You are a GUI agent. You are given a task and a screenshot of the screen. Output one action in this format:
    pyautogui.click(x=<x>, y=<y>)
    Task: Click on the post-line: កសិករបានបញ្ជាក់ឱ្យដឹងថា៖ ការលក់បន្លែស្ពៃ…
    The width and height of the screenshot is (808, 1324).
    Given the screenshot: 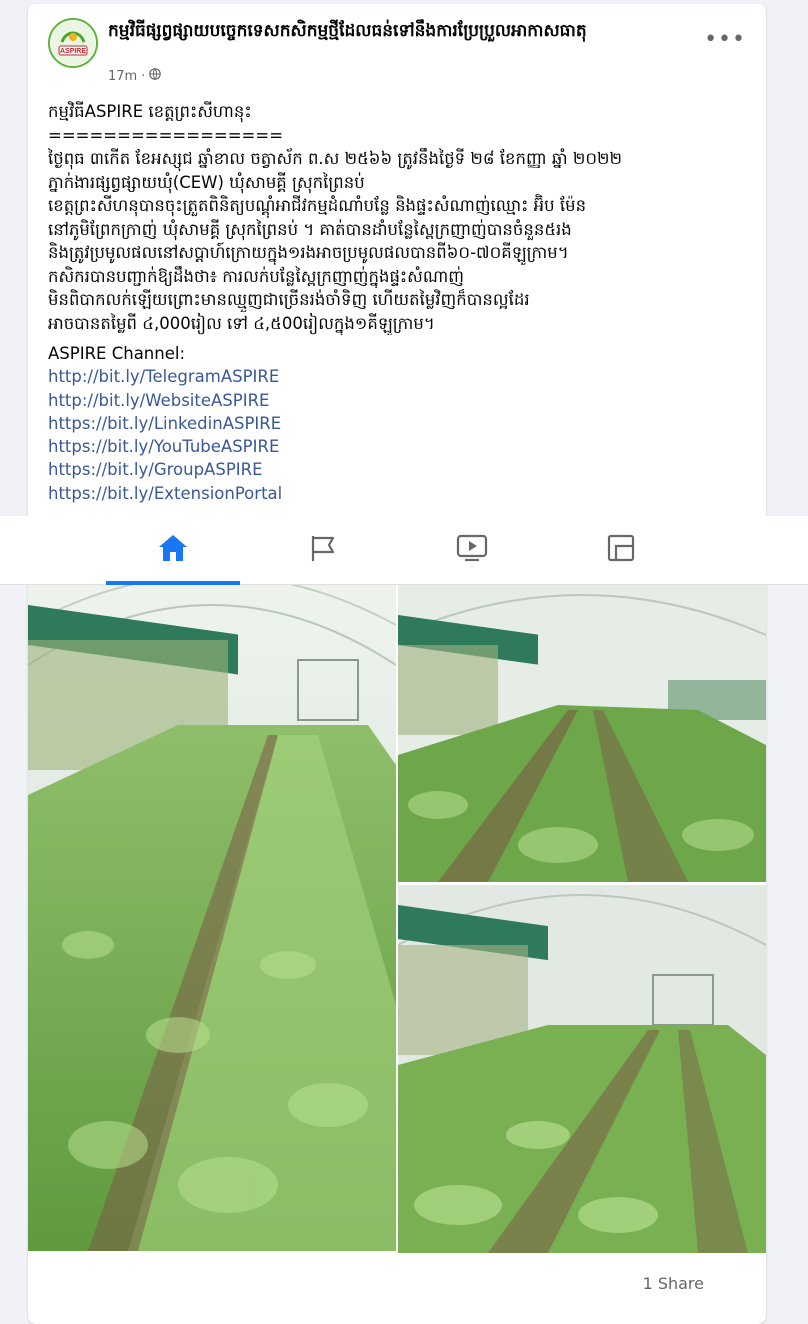 What is the action you would take?
    pyautogui.click(x=256, y=276)
    